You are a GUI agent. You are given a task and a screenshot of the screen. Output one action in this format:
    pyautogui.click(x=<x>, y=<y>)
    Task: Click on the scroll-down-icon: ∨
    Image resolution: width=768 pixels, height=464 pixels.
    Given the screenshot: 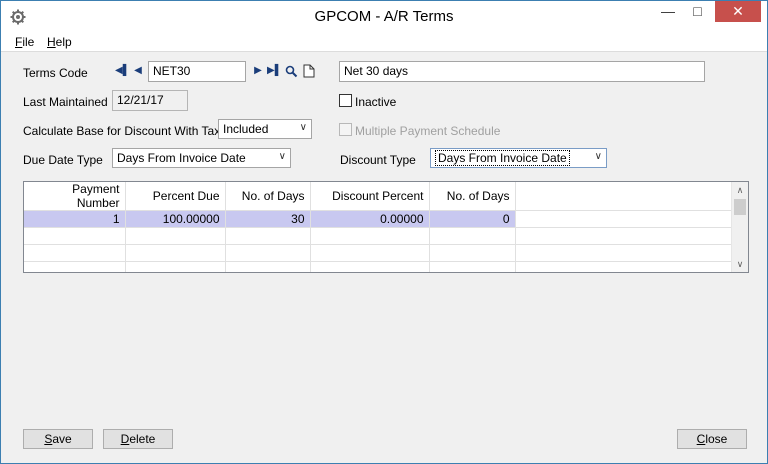 What is the action you would take?
    pyautogui.click(x=740, y=264)
    